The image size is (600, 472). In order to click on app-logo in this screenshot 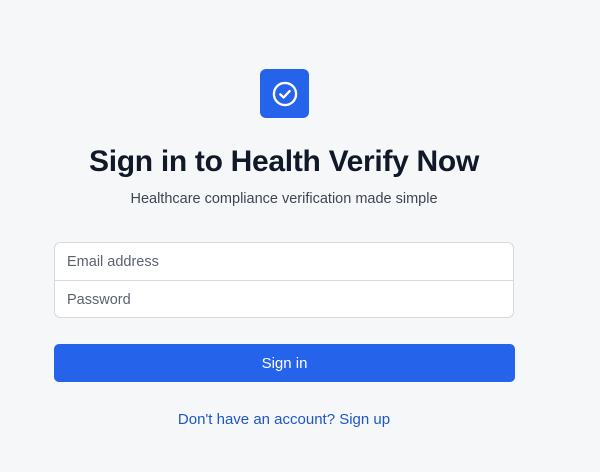, I will do `click(284, 93)`.